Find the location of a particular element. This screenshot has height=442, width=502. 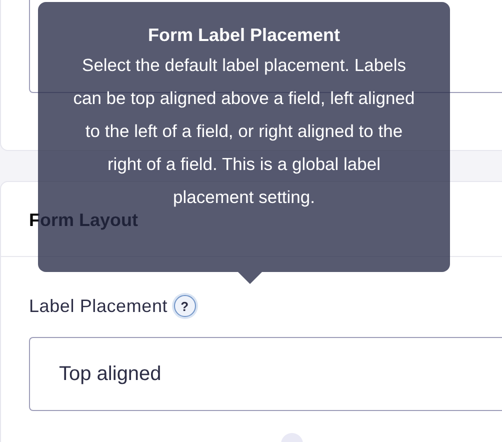

help-icon: ? is located at coordinates (185, 306).